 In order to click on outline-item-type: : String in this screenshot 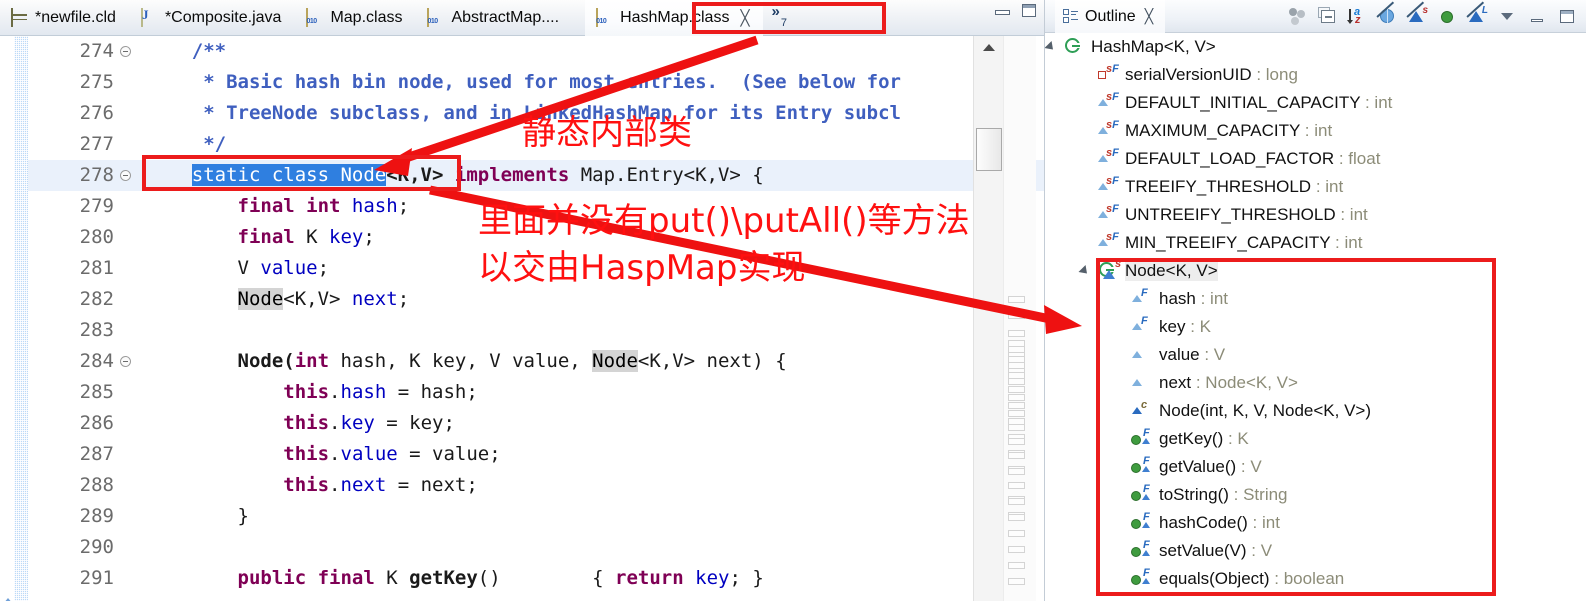, I will do `click(1258, 494)`.